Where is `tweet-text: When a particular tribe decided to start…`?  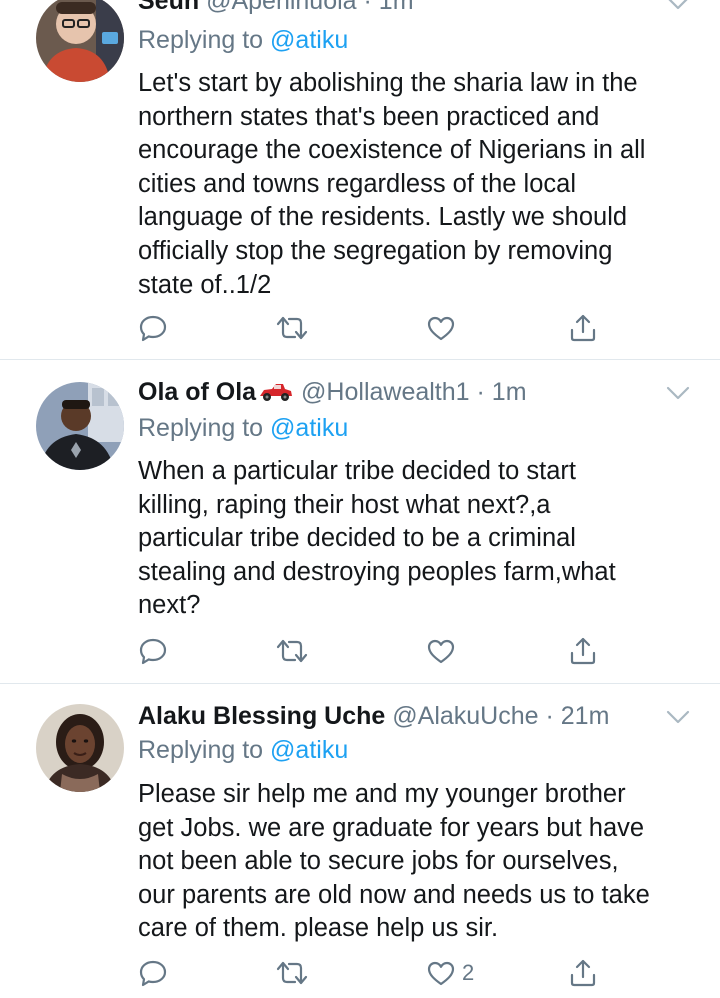 tweet-text: When a particular tribe decided to start… is located at coordinates (377, 538).